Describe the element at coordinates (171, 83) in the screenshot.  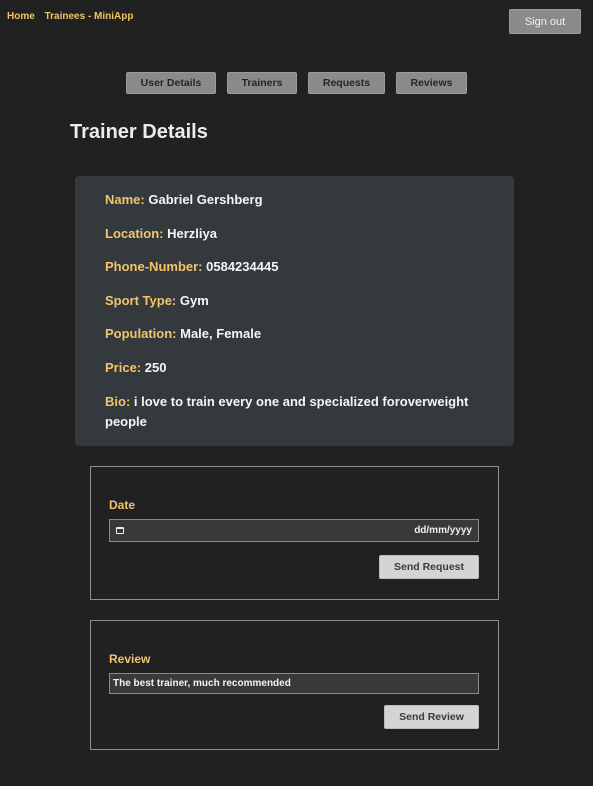
I see `tab-user-details: User Details` at that location.